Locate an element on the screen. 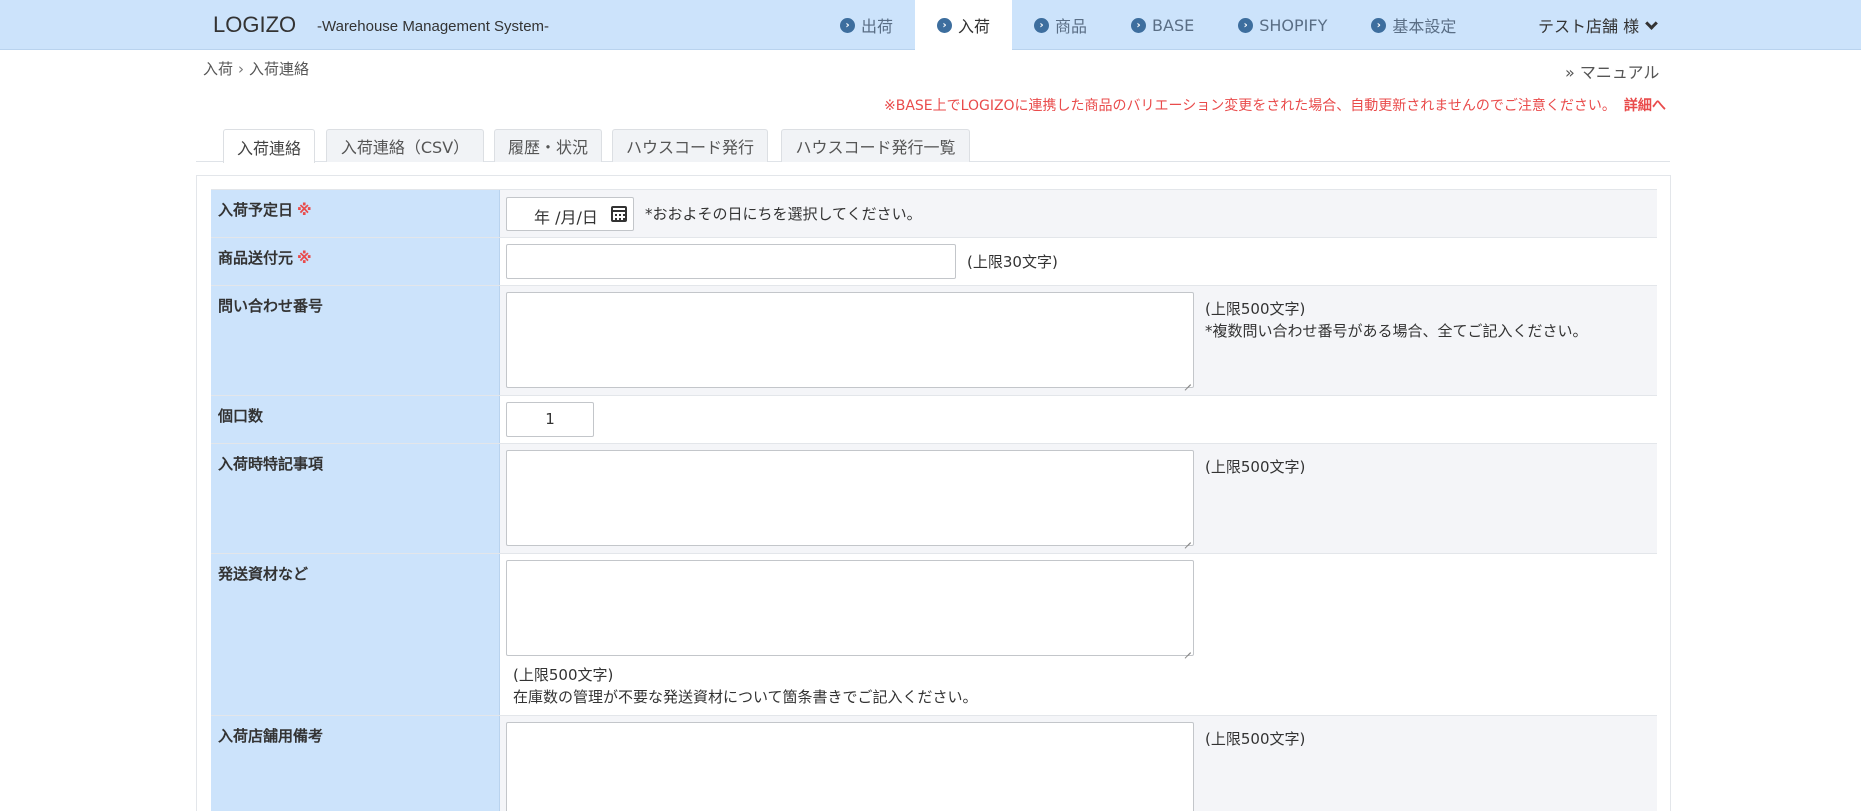  shipping-materials-textarea is located at coordinates (850, 608).